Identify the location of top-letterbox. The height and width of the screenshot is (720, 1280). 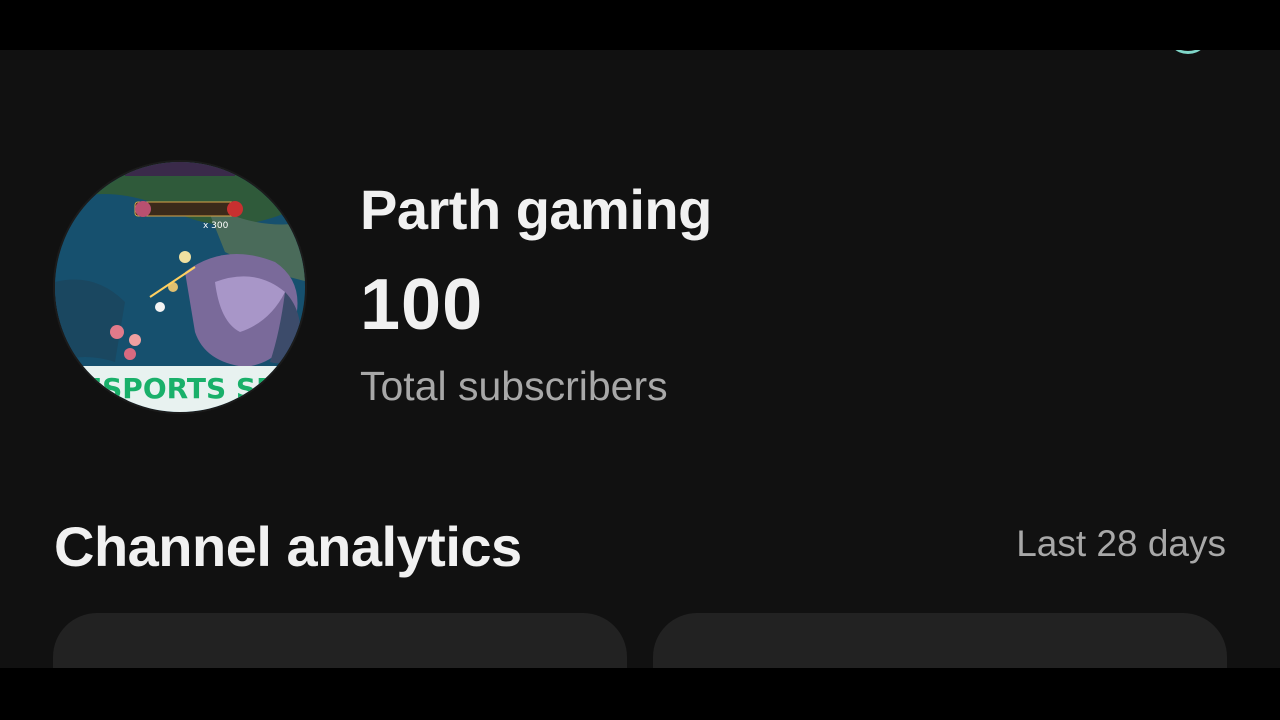
(640, 25).